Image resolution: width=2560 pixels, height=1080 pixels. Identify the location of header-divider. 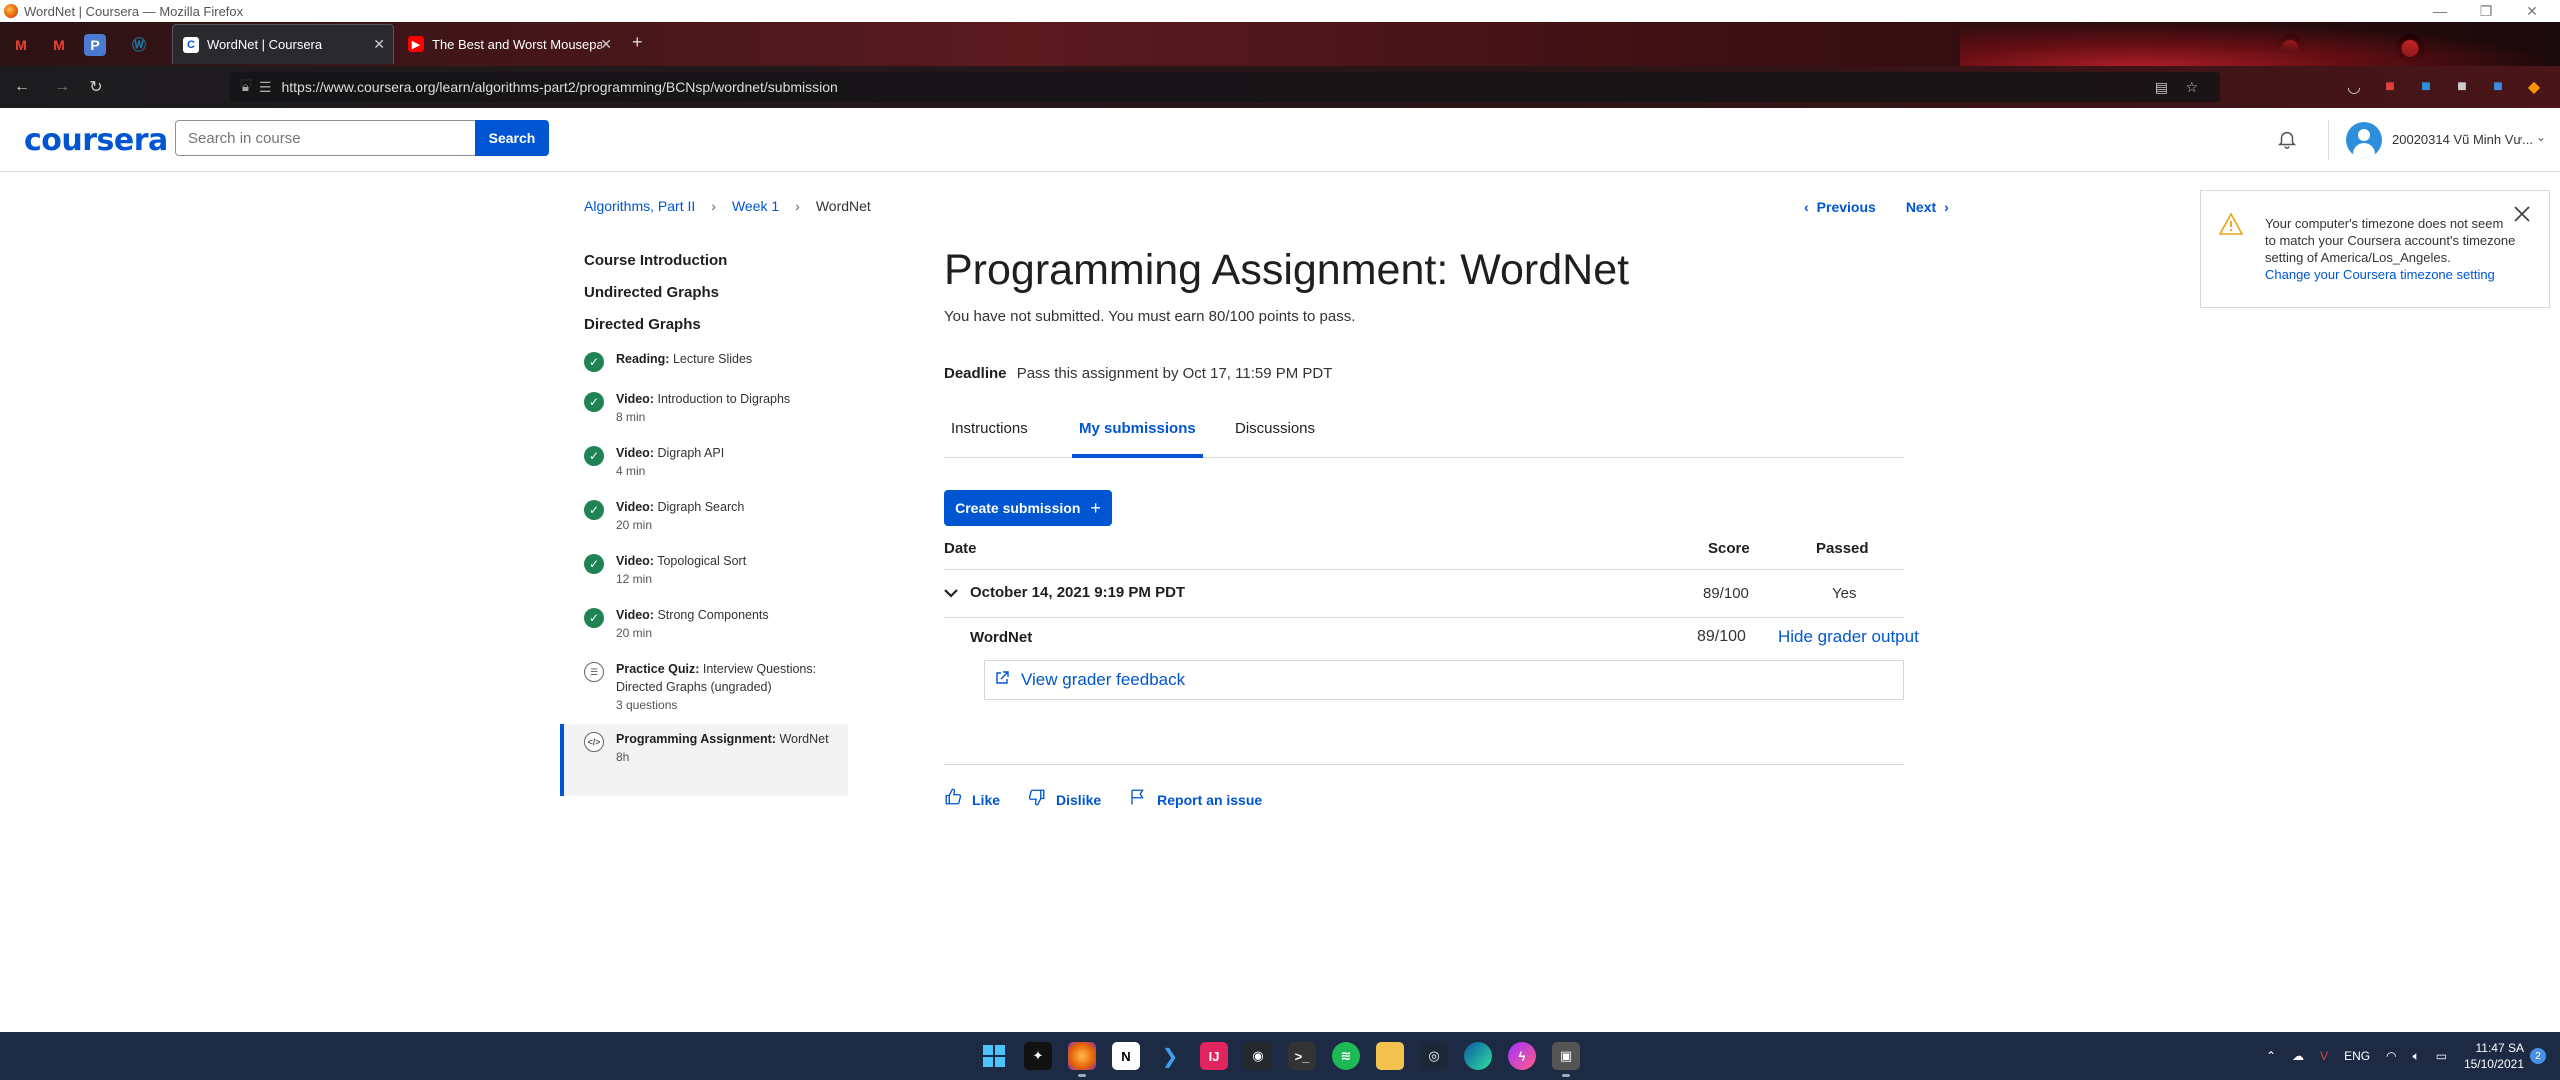
(2328, 140).